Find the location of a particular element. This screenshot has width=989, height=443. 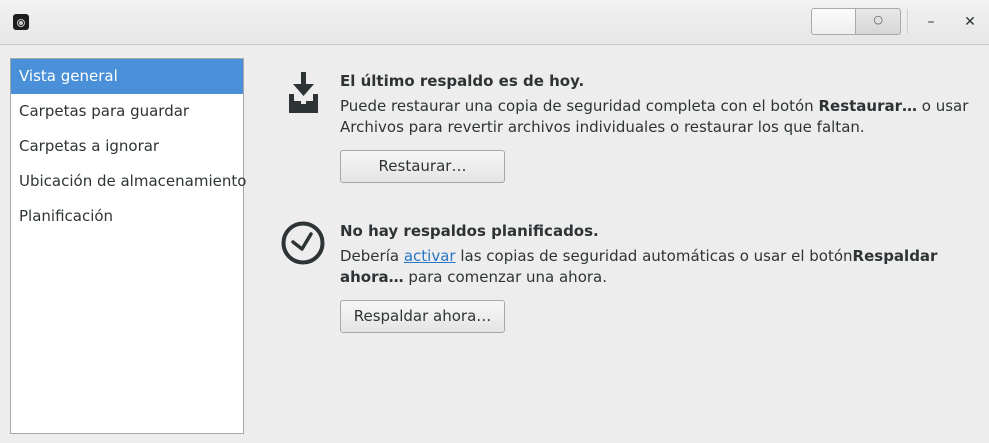

schedule-desc-text: Debería is located at coordinates (372, 256).